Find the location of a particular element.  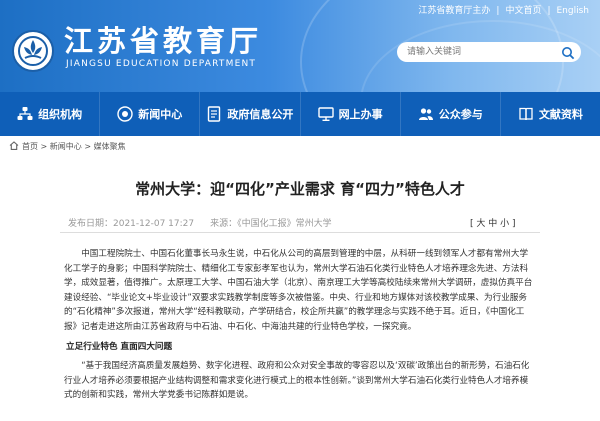

breadcrumb-current: 媒体聚焦 is located at coordinates (110, 146).